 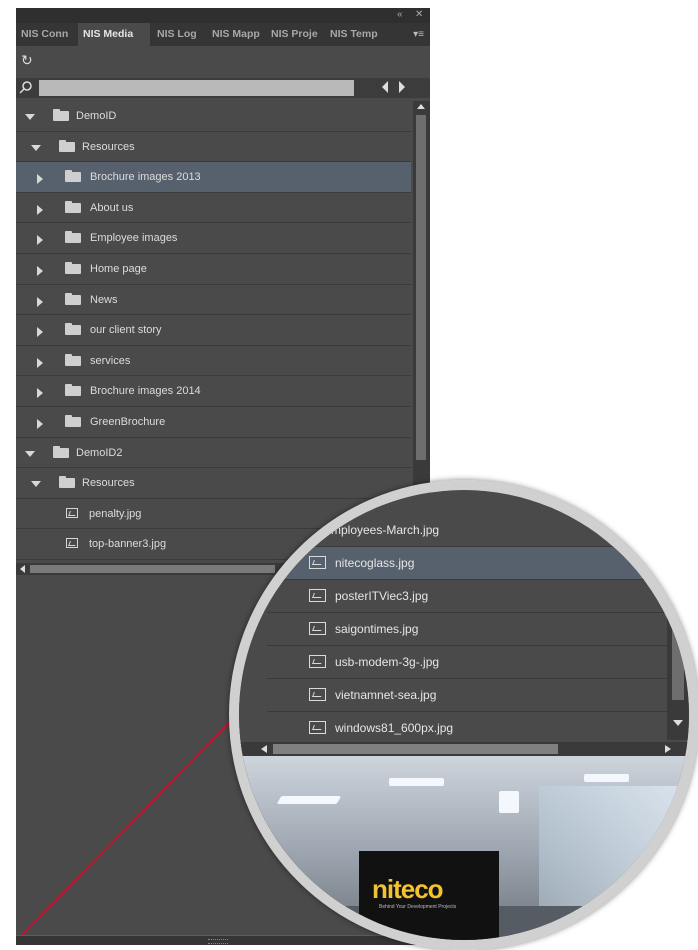 I want to click on file-item: posterITViec3.jpg, so click(x=467, y=596).